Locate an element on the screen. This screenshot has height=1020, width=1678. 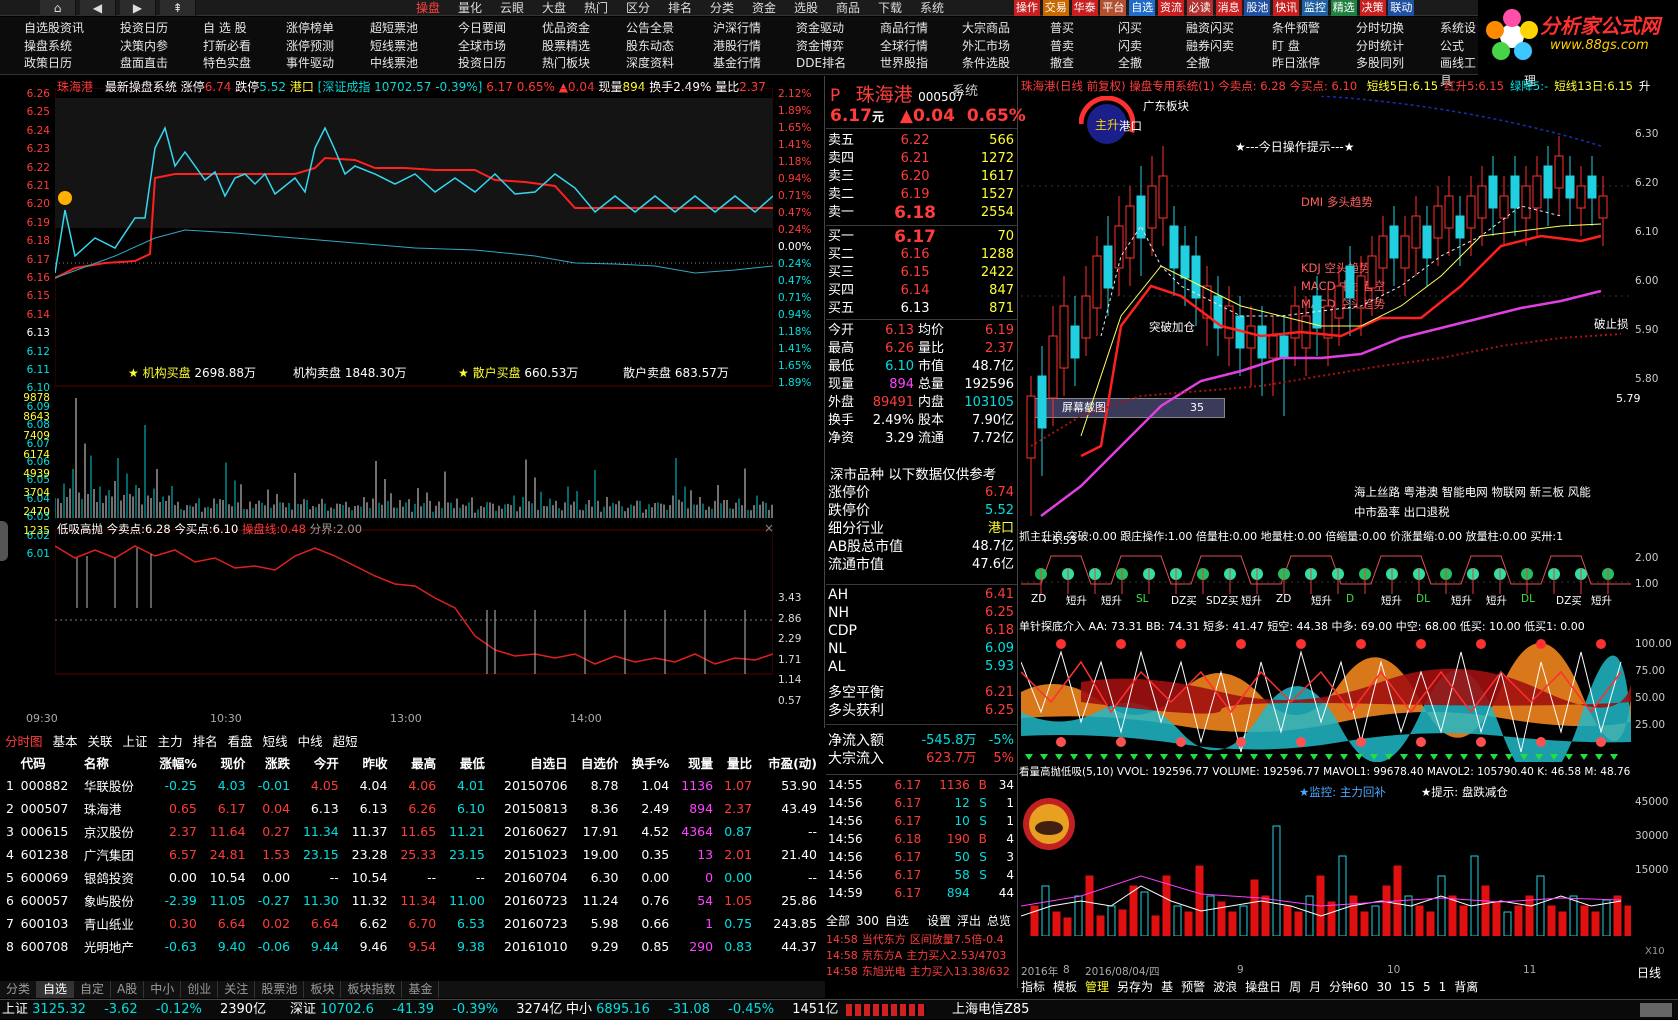
bid-row: 买三 6.15 2422 is located at coordinates (921, 273).